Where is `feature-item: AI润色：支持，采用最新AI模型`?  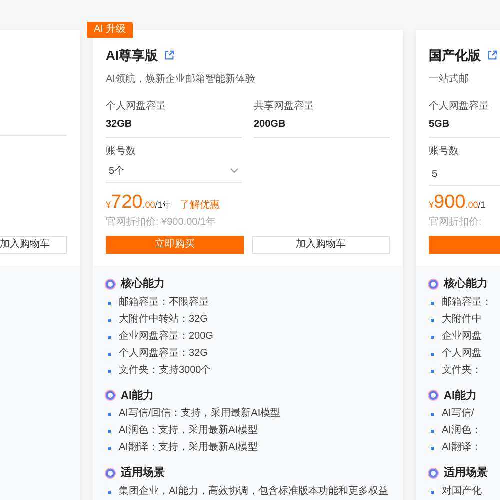
feature-item: AI润色：支持，采用最新AI模型 is located at coordinates (188, 431).